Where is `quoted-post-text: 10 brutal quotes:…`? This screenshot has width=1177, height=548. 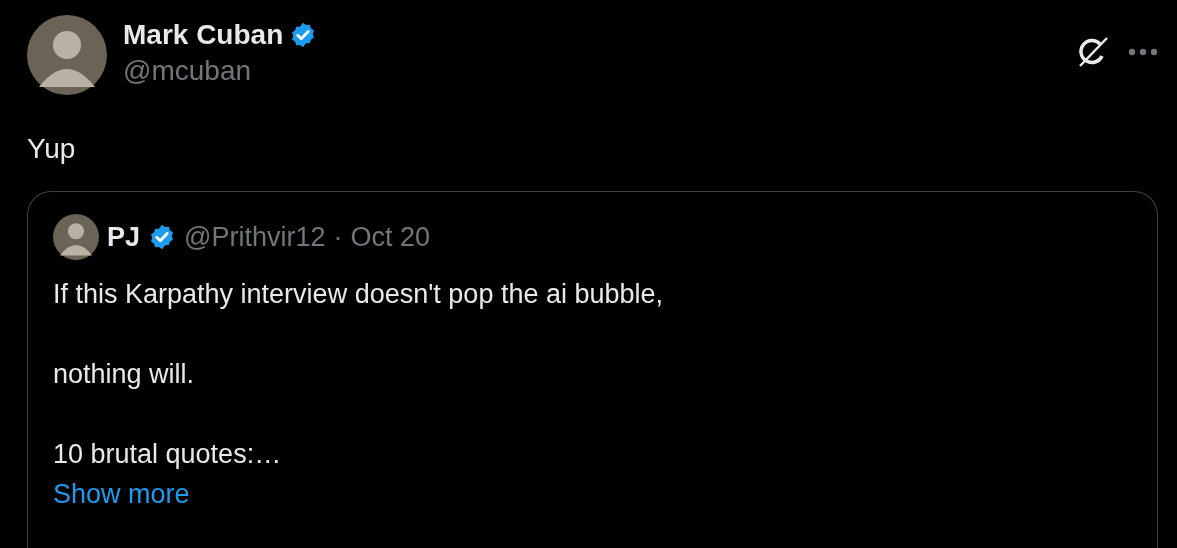 quoted-post-text: 10 brutal quotes:… is located at coordinates (168, 454).